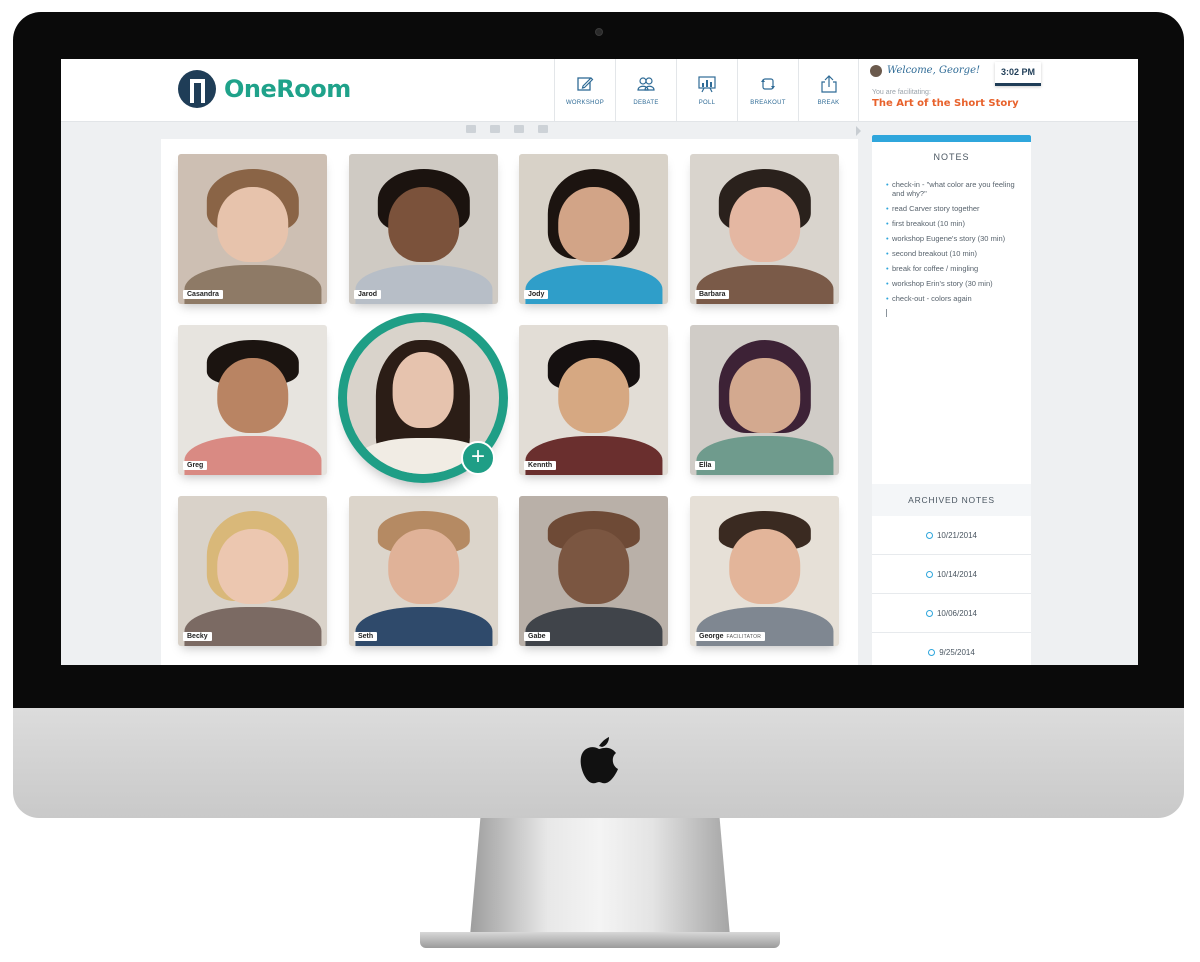  Describe the element at coordinates (368, 294) in the screenshot. I see `participant-name: Jarod` at that location.